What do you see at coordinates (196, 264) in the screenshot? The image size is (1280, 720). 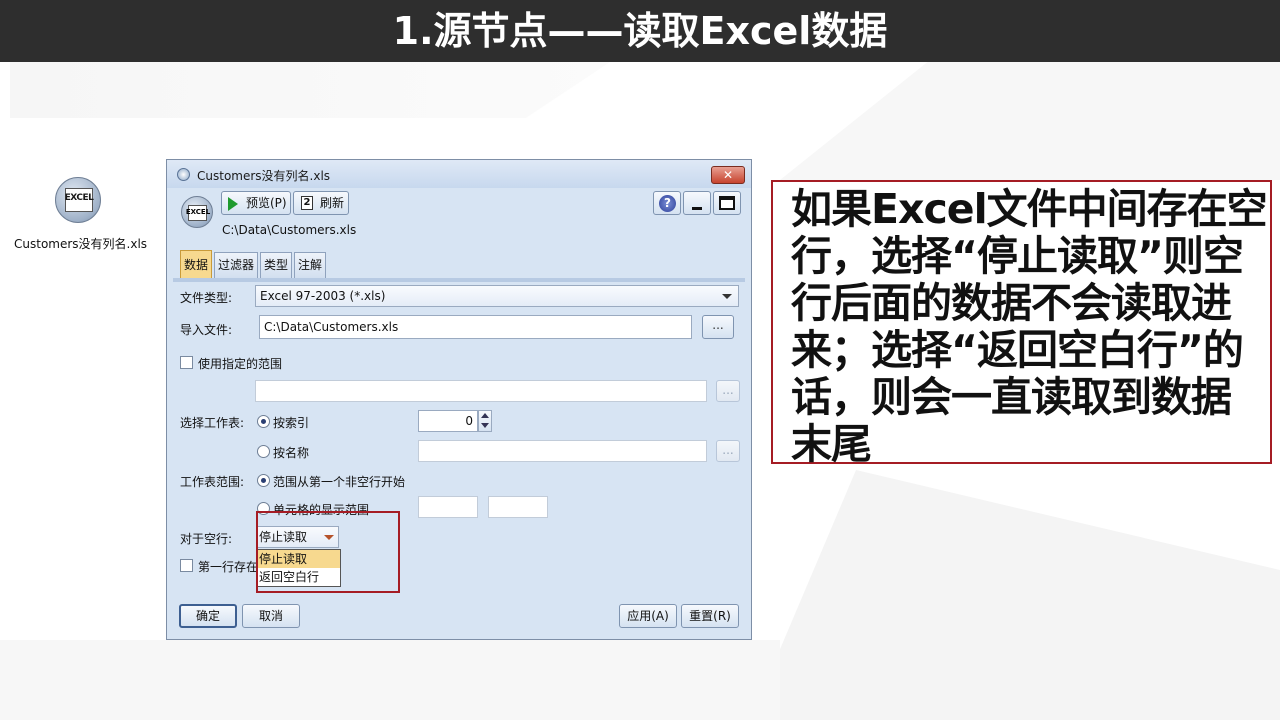 I see `tab-data: 数据` at bounding box center [196, 264].